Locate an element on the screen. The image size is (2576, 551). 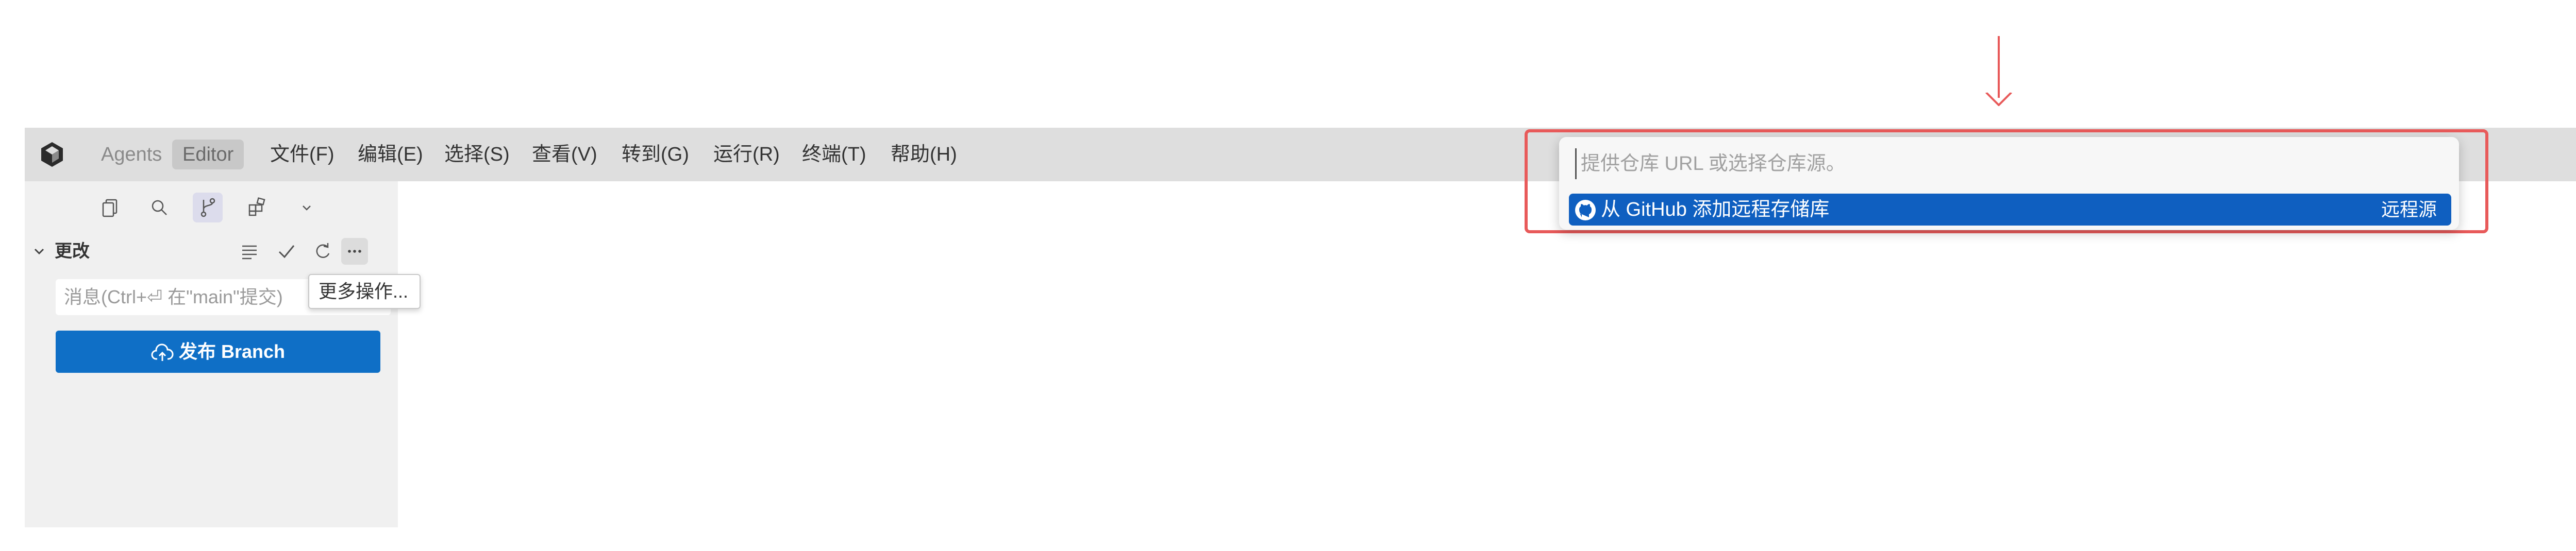
annotation-arrow-icon is located at coordinates (1999, 99).